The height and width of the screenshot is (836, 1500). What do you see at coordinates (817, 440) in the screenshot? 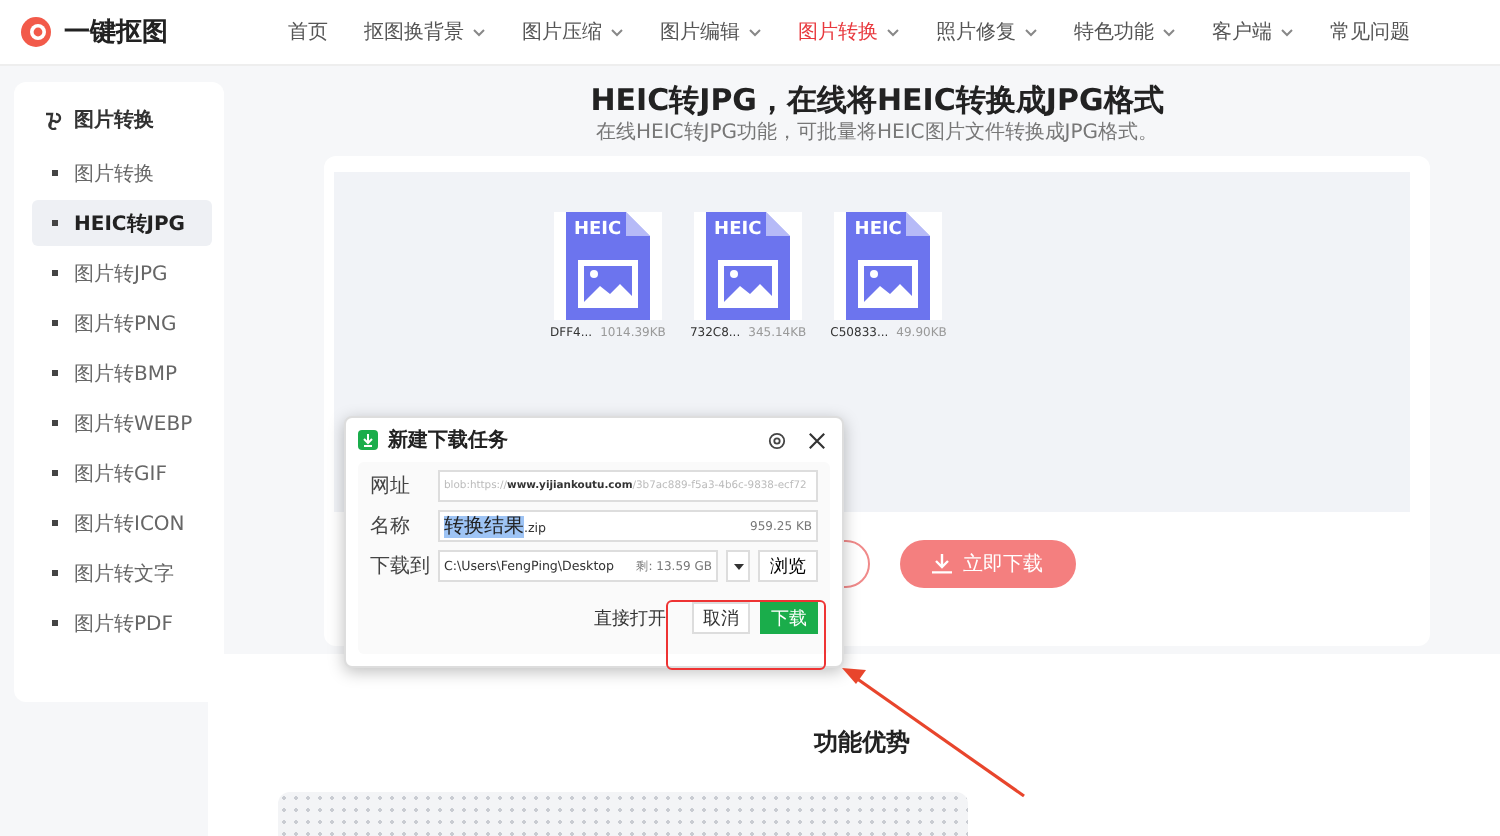
I see `close-icon` at bounding box center [817, 440].